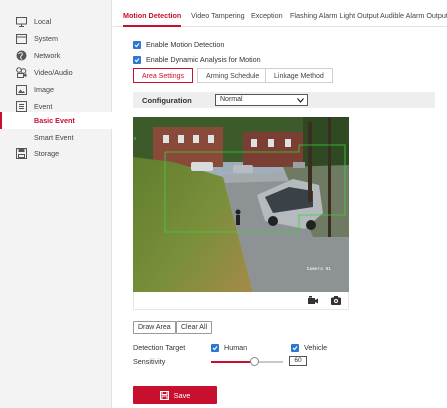 The height and width of the screenshot is (408, 447). Describe the element at coordinates (300, 102) in the screenshot. I see `chevron-down-icon` at that location.